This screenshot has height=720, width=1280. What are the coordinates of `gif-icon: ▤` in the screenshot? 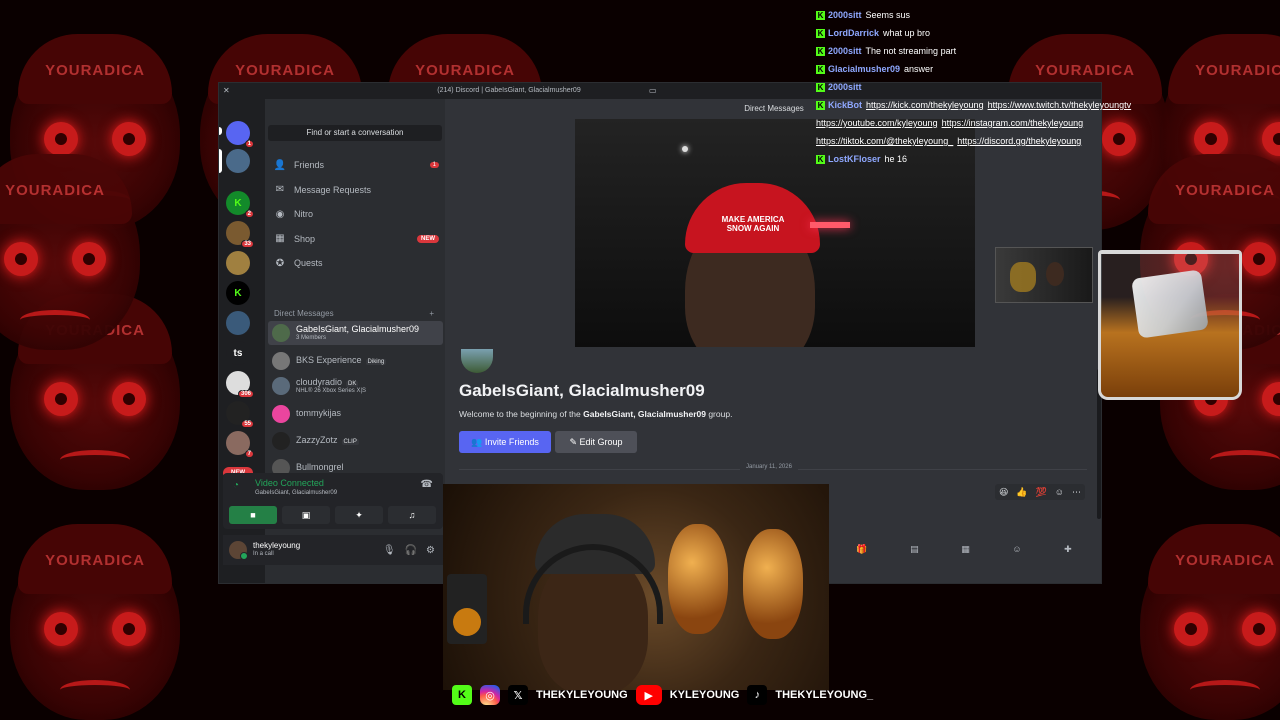 It's located at (914, 552).